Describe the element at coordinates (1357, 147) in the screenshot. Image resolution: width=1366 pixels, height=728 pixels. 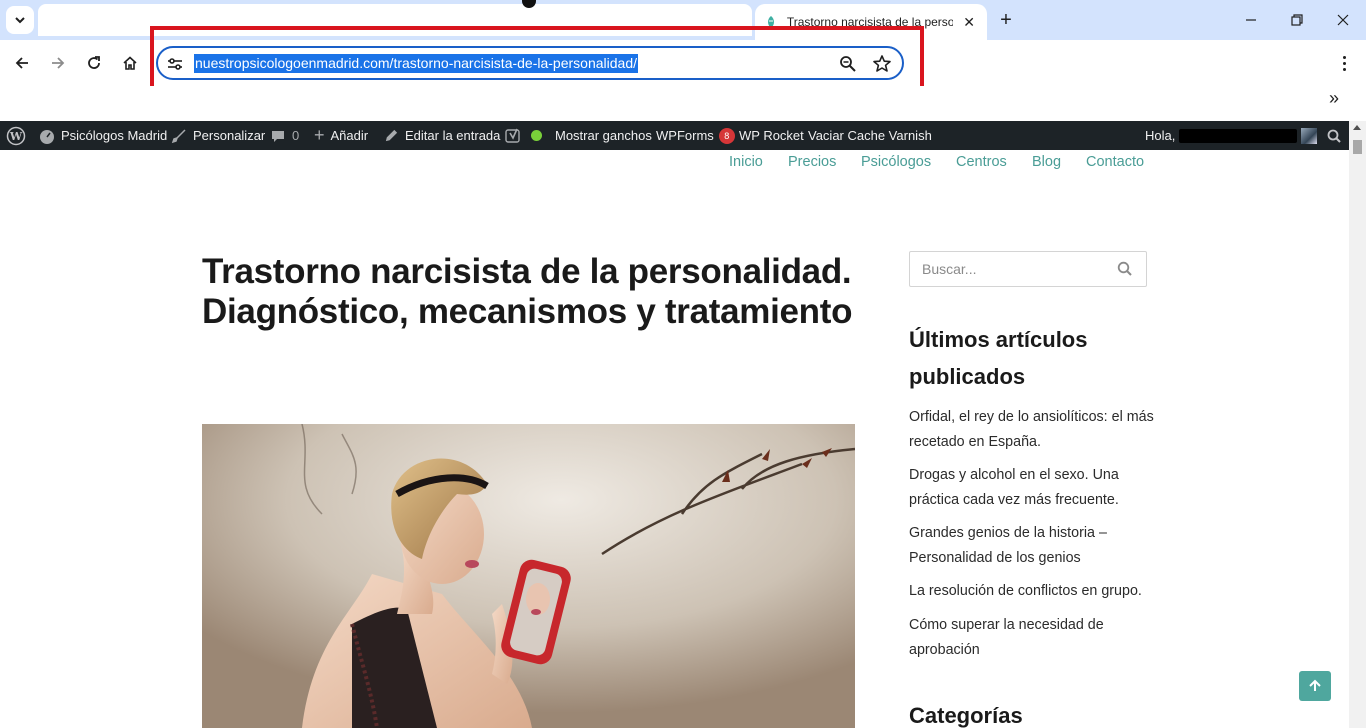
I see `scroll-thumb` at that location.